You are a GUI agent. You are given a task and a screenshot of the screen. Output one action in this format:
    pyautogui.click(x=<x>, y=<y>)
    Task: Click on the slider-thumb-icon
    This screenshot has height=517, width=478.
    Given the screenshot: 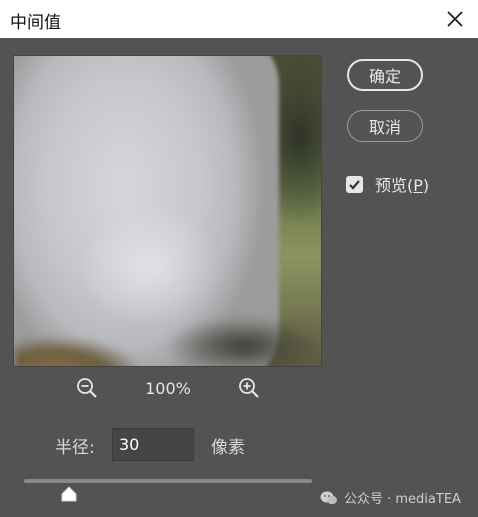 What is the action you would take?
    pyautogui.click(x=69, y=494)
    